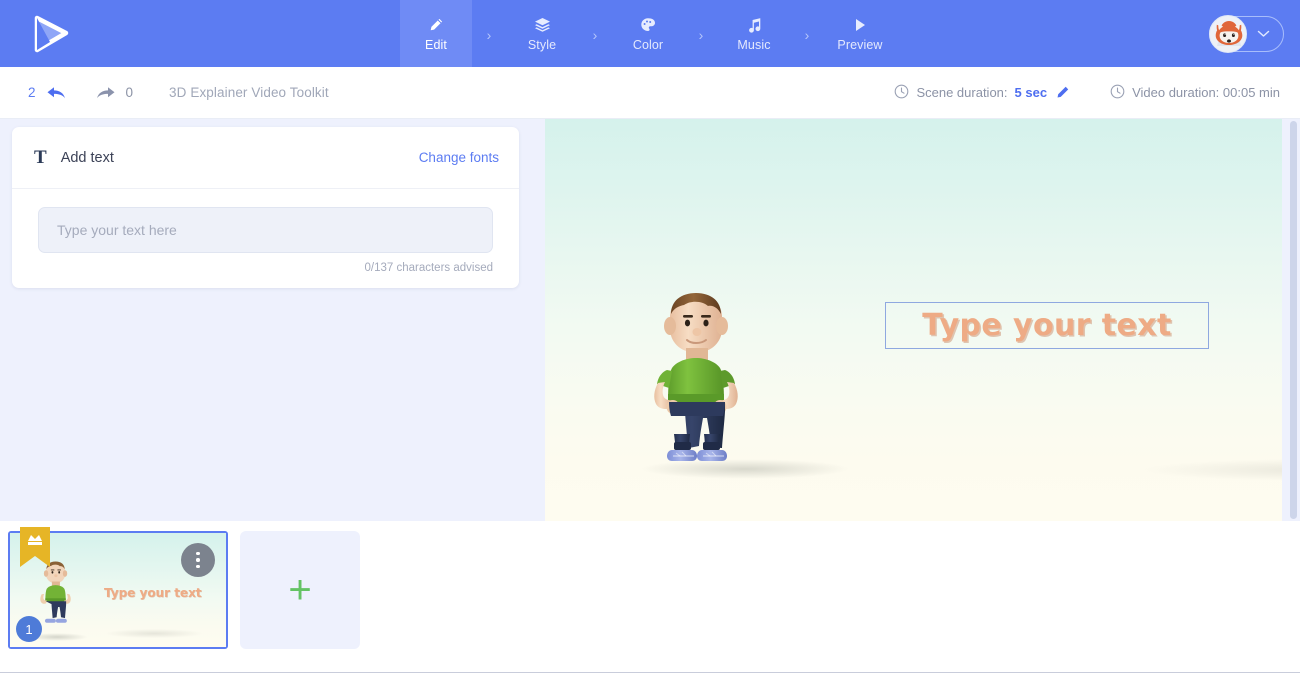 This screenshot has width=1300, height=673. I want to click on scene-text-input, so click(265, 230).